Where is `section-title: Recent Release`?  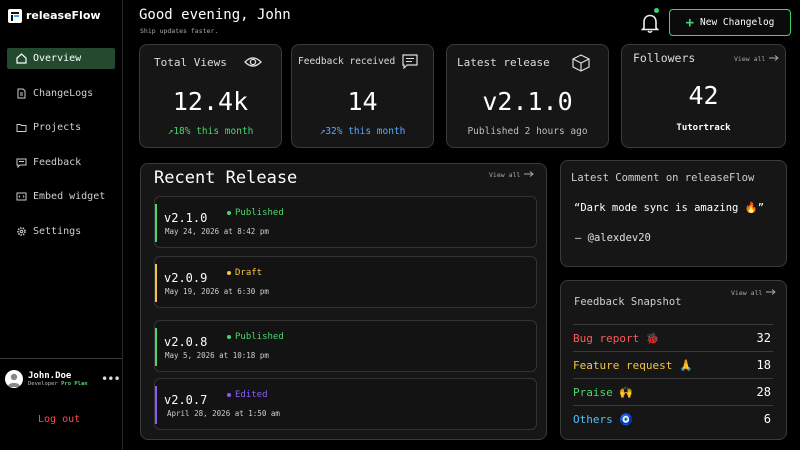 section-title: Recent Release is located at coordinates (226, 178).